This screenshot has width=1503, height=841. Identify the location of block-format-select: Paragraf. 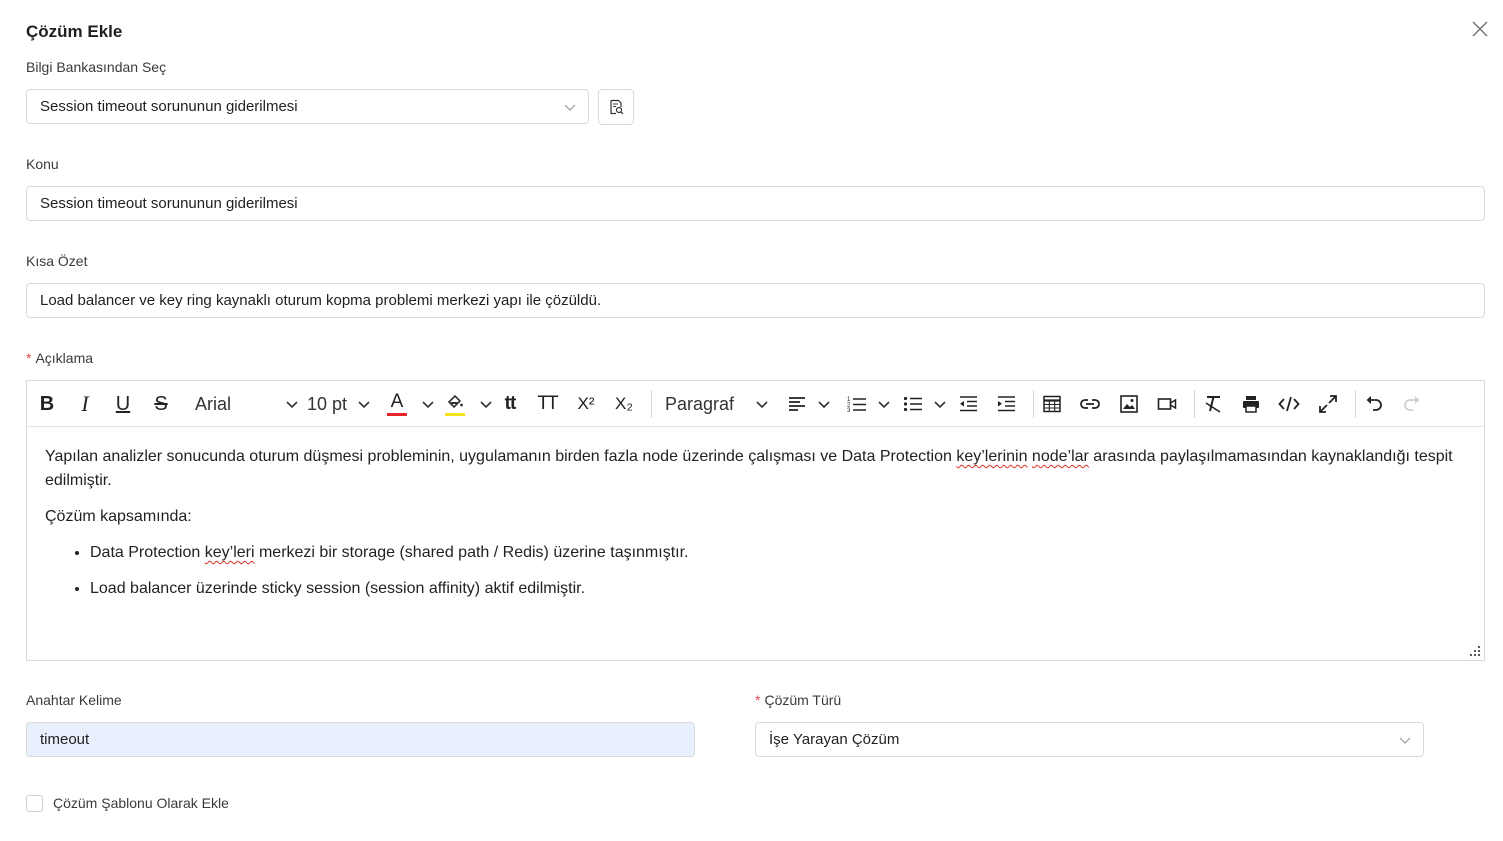
(716, 404).